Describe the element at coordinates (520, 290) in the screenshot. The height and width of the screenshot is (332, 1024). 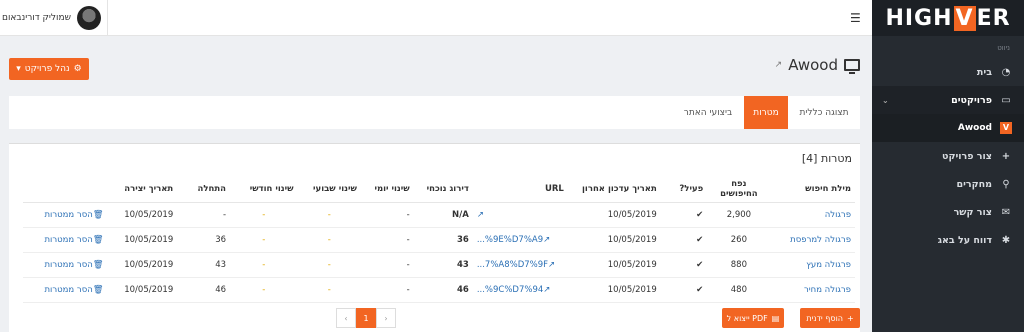
I see `url-link: ...%9C%D7%94↗` at that location.